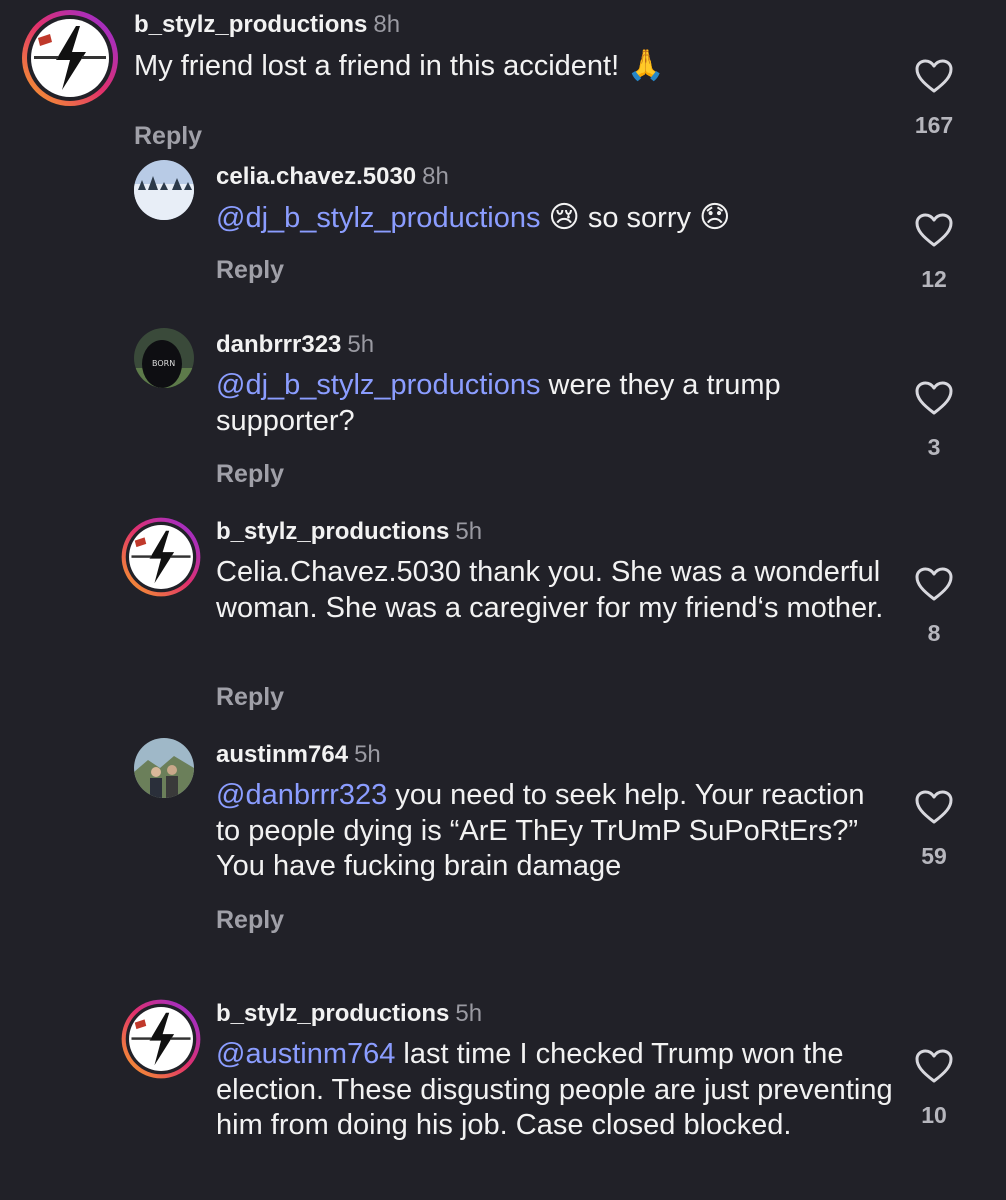 The width and height of the screenshot is (1006, 1200). What do you see at coordinates (646, 65) in the screenshot?
I see `praying-hands-emoji: 🙏` at bounding box center [646, 65].